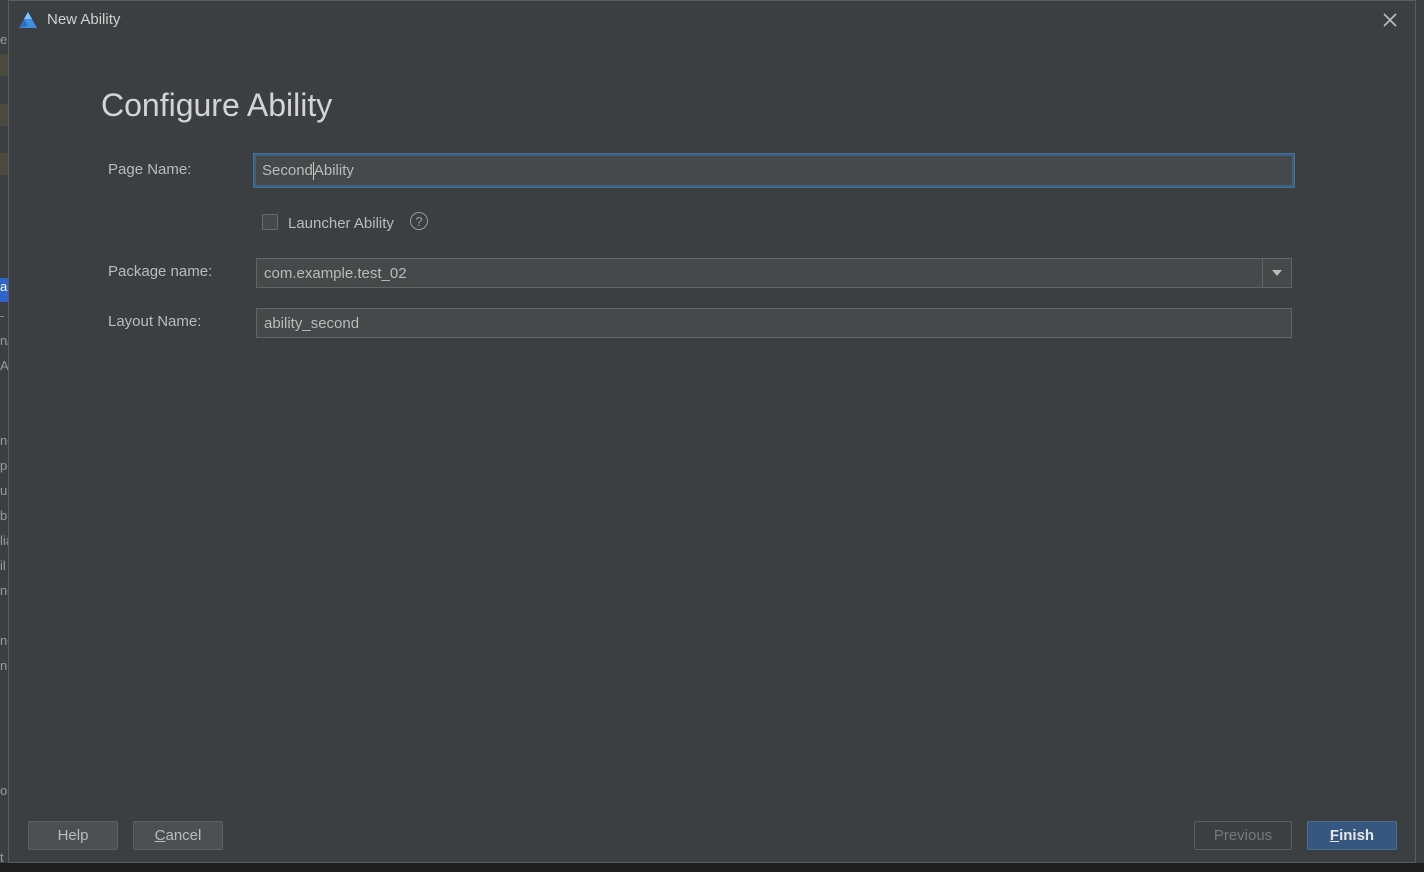 The image size is (1424, 872). I want to click on finish-button: Finish, so click(1352, 835).